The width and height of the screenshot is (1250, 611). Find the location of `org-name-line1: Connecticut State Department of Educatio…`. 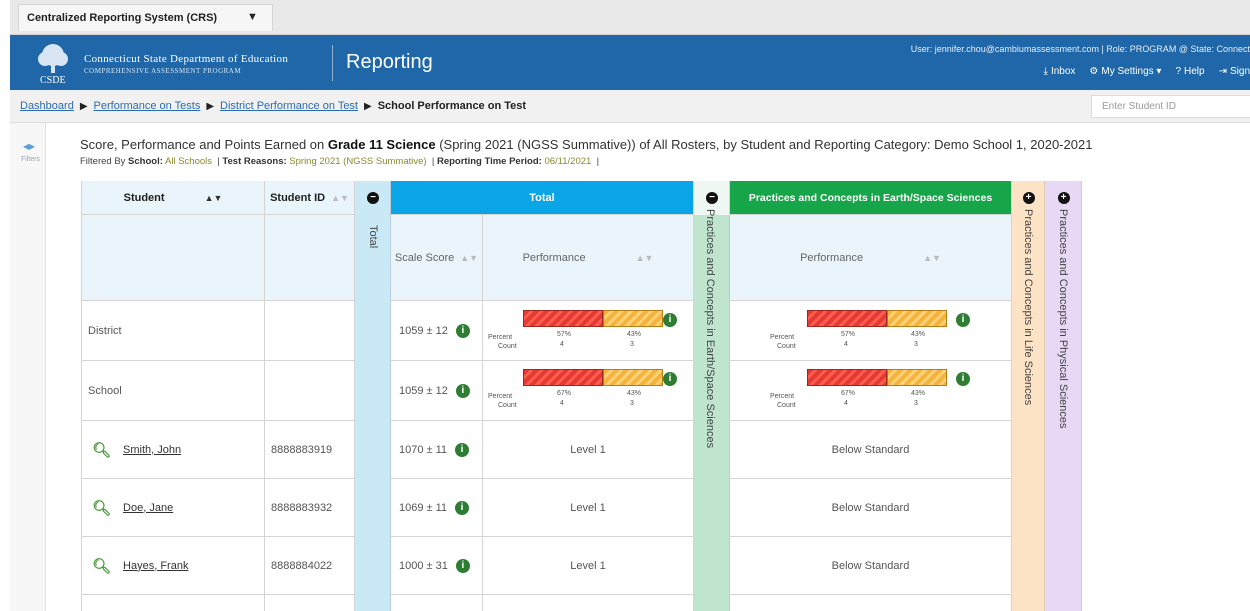

org-name-line1: Connecticut State Department of Educatio… is located at coordinates (186, 59).